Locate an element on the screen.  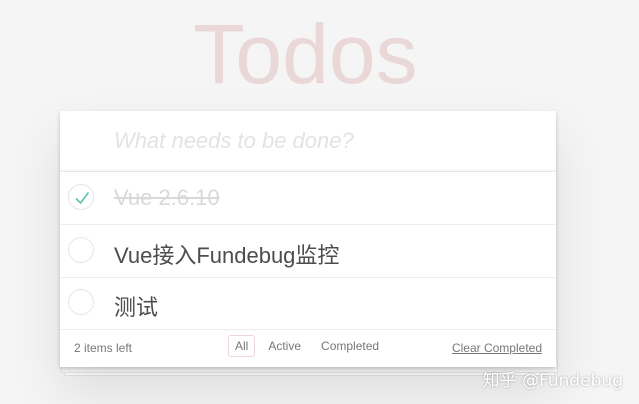
todo-item-1: Vue 2.6.10 is located at coordinates (308, 198).